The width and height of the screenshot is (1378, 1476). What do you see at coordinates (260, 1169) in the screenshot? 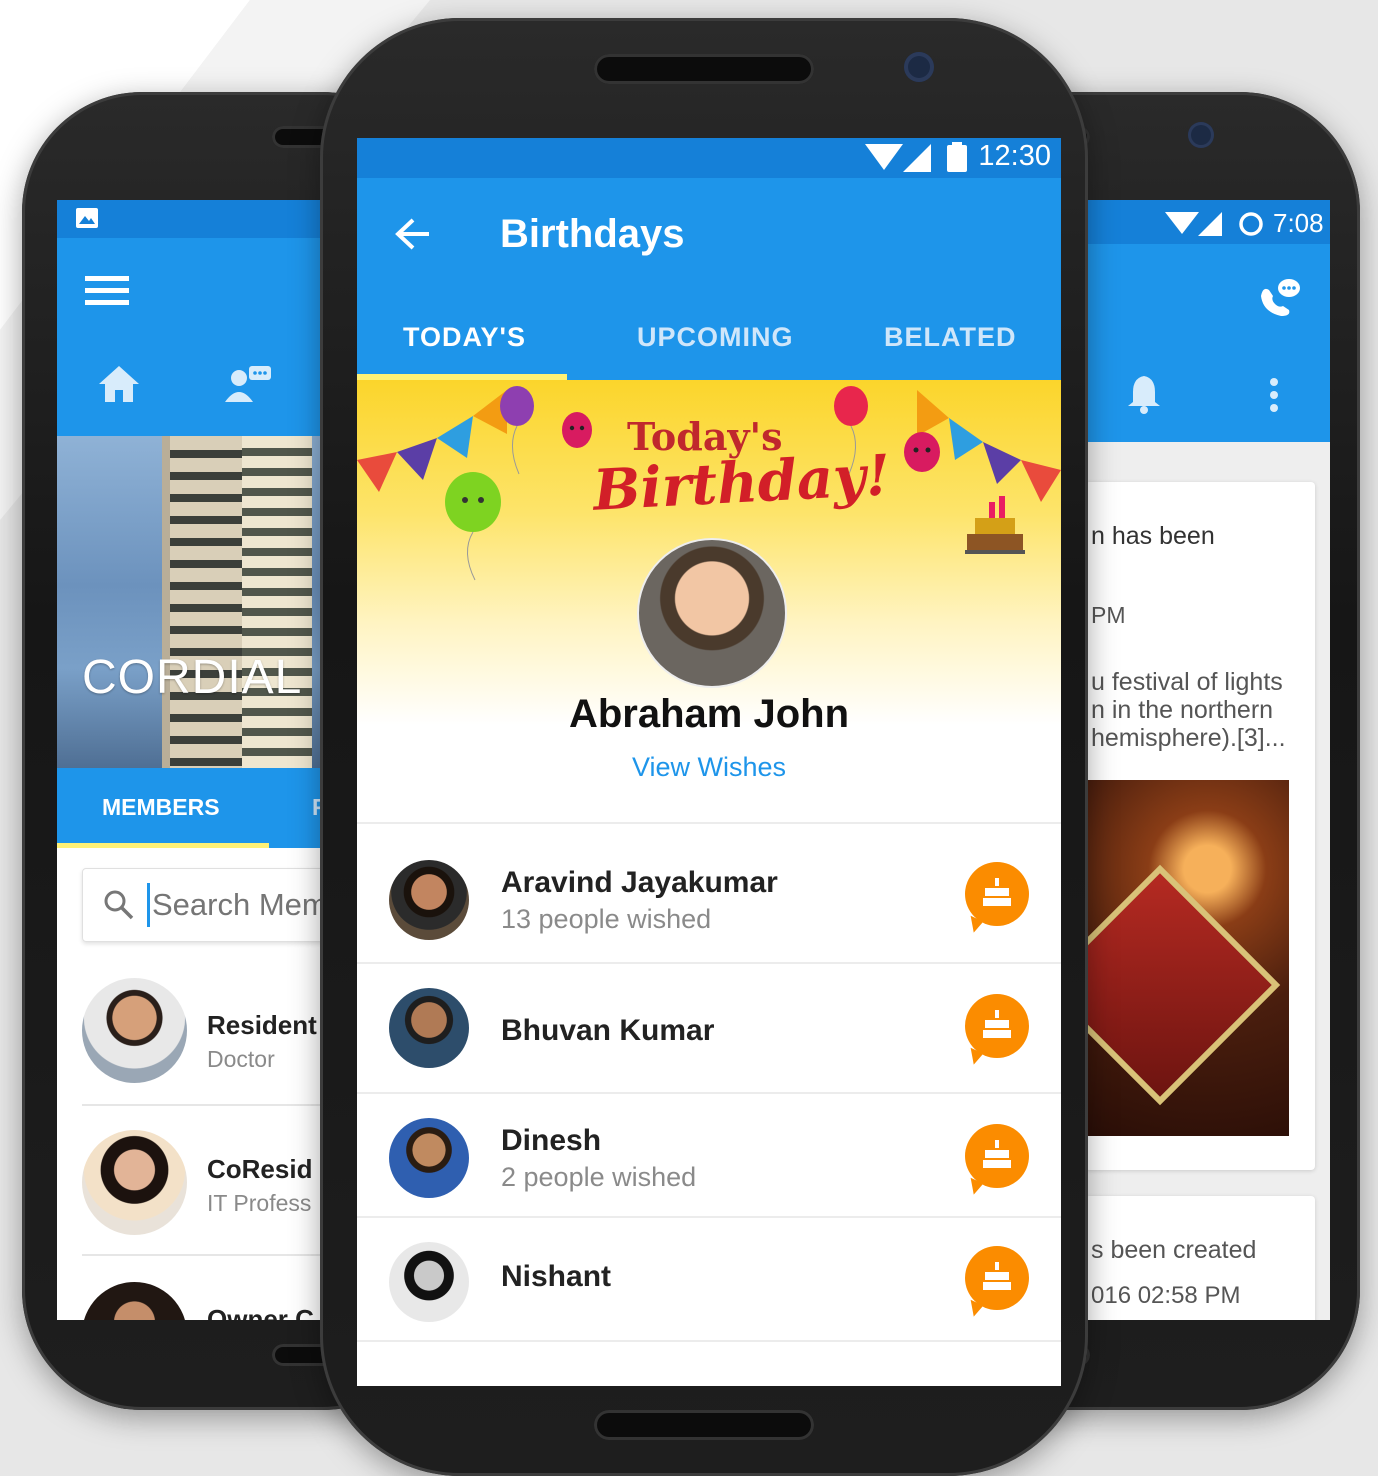
I see `member-name: CoResid` at bounding box center [260, 1169].